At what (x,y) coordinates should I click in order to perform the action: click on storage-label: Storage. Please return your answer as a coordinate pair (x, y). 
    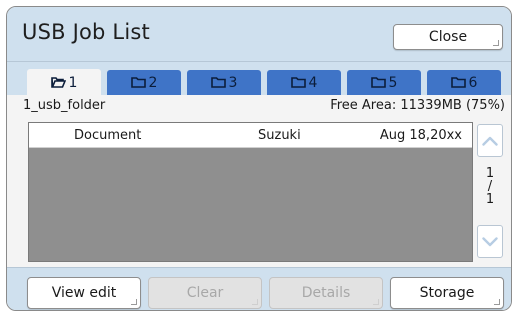
    Looking at the image, I should click on (447, 293).